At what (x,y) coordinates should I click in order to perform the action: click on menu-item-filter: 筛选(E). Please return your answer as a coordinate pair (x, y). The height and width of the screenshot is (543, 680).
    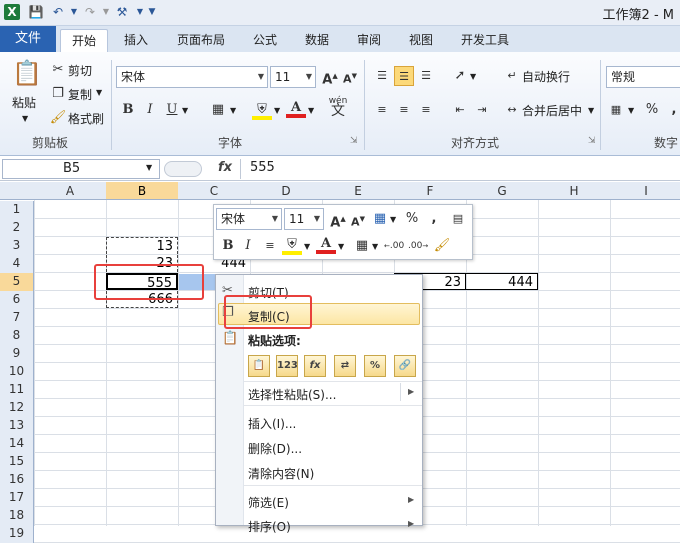
    Looking at the image, I should click on (268, 502).